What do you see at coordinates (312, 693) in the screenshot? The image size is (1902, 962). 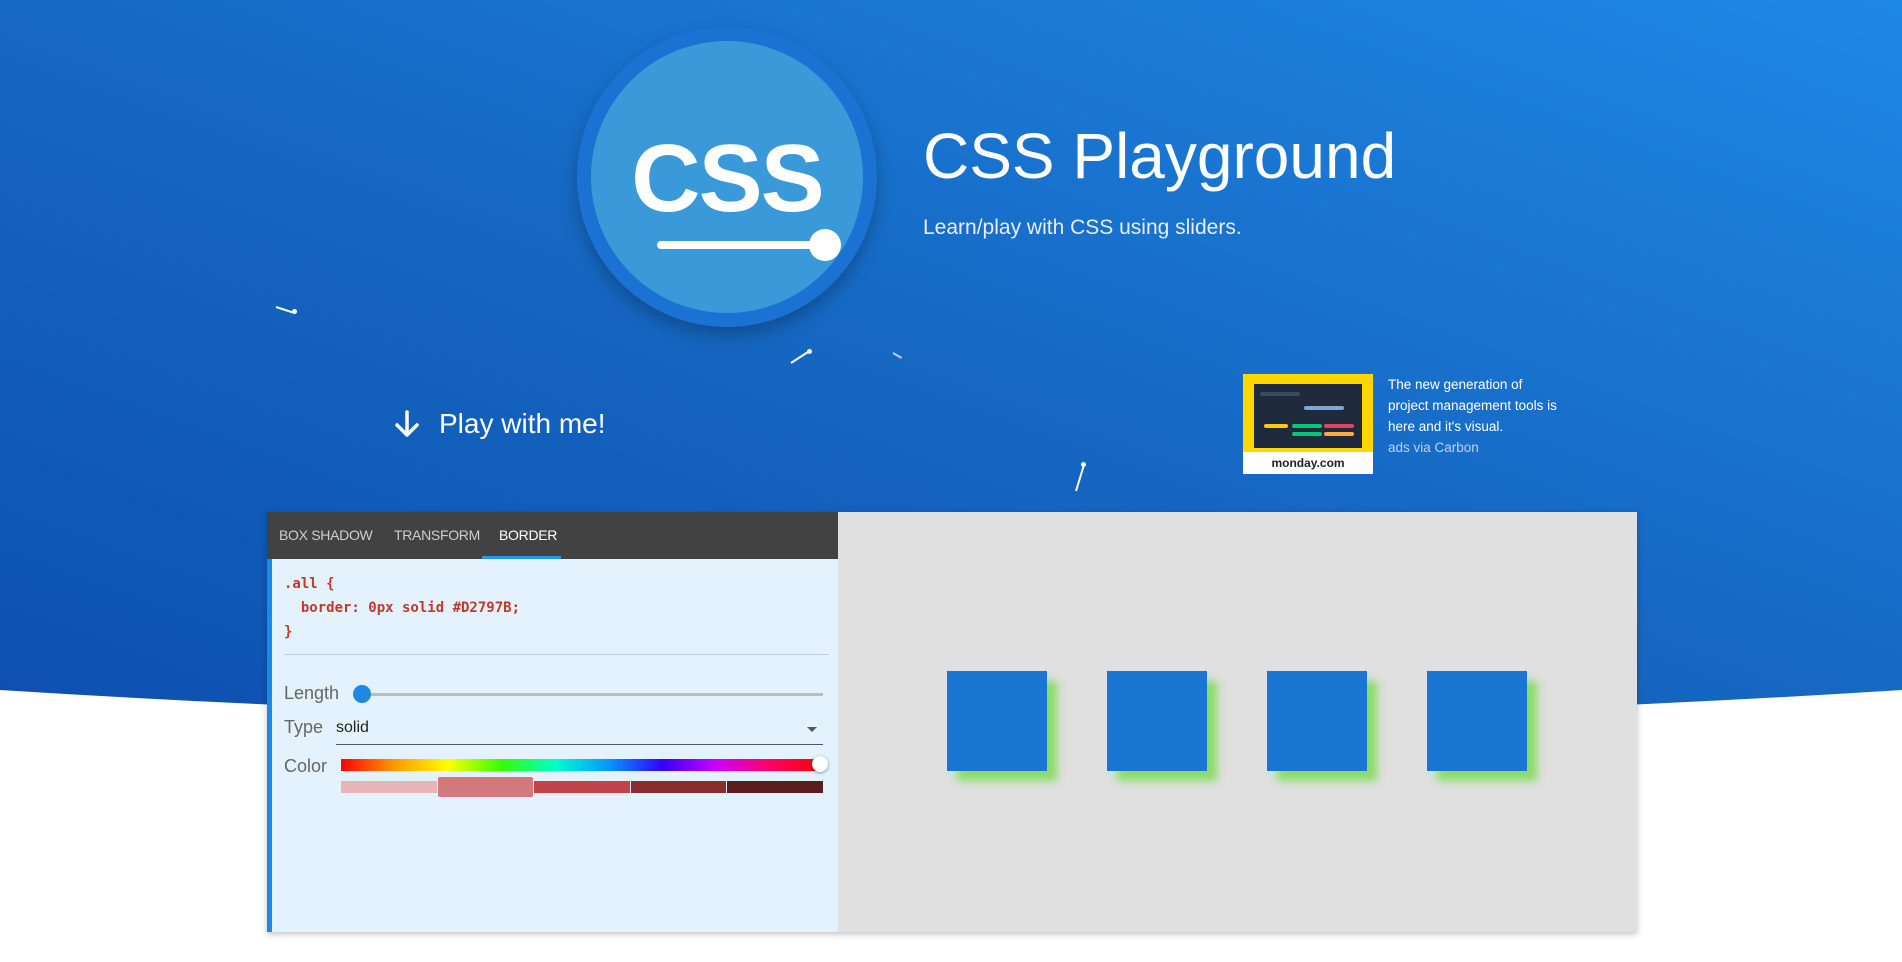 I see `length-label: Length` at bounding box center [312, 693].